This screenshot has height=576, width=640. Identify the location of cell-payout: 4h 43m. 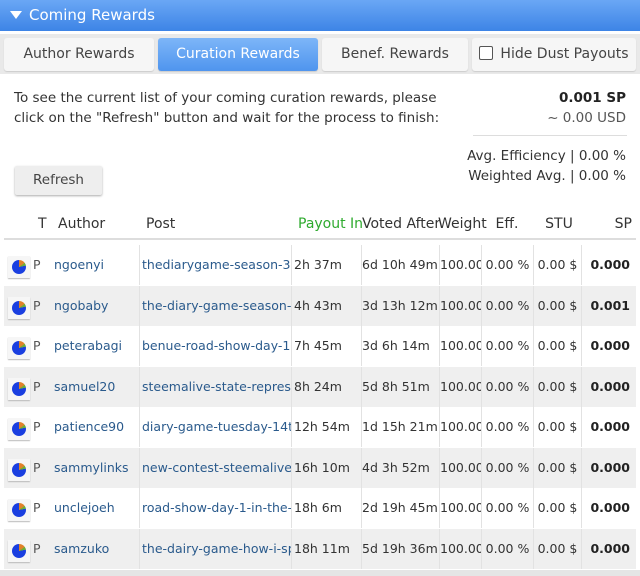
(328, 305).